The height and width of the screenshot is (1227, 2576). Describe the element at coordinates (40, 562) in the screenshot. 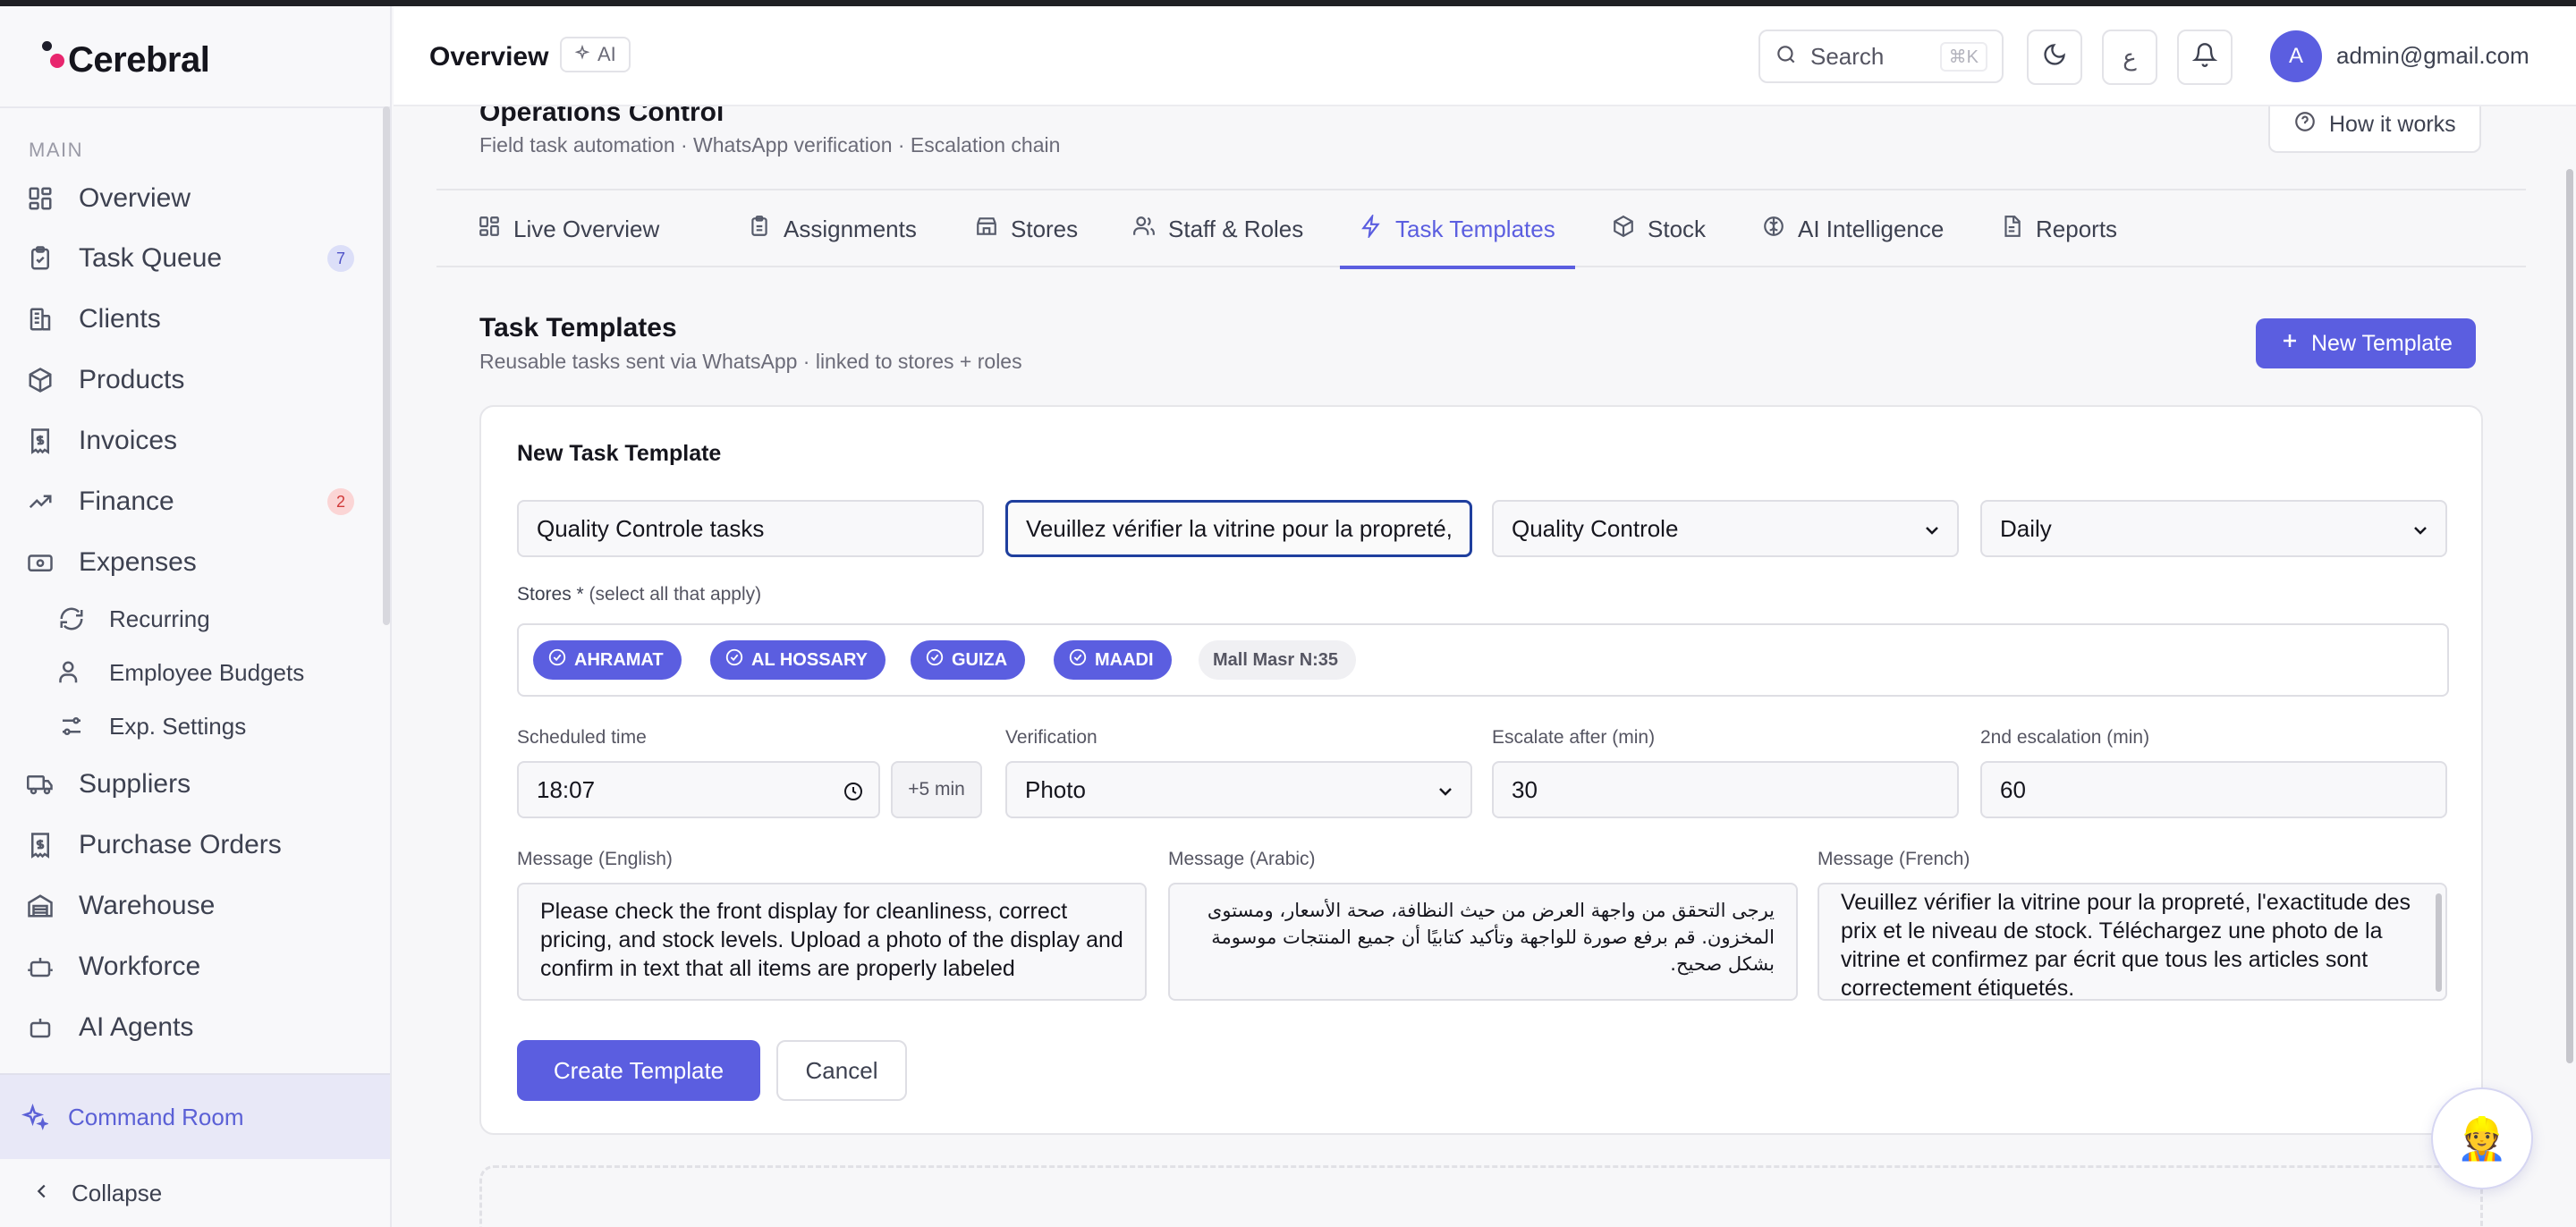

I see `wallet-icon` at that location.